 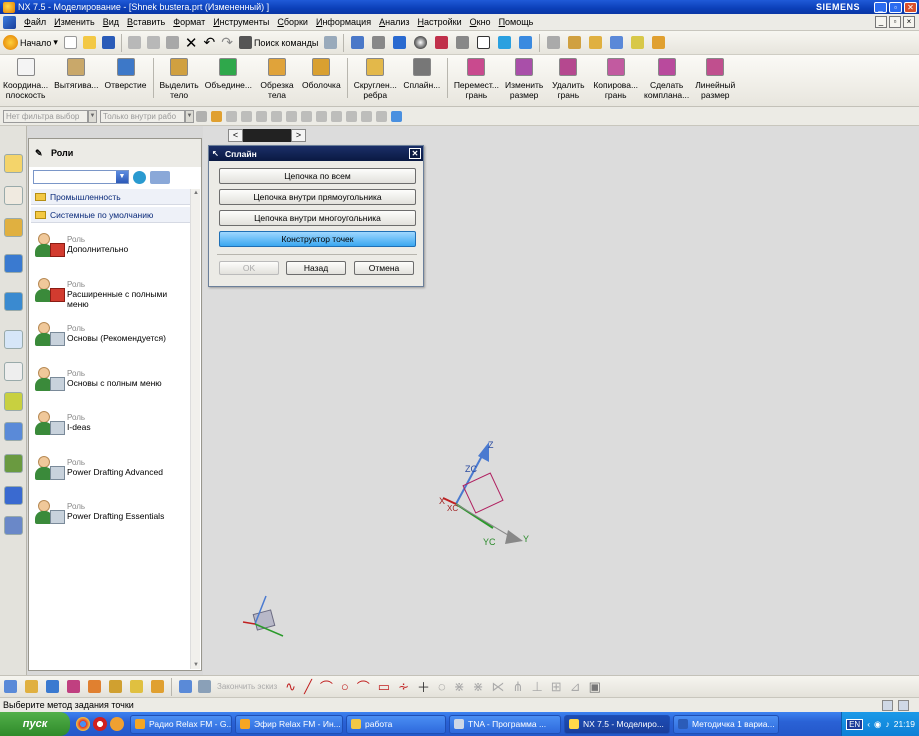 I want to click on dialog-close-button: ✕, so click(x=415, y=153).